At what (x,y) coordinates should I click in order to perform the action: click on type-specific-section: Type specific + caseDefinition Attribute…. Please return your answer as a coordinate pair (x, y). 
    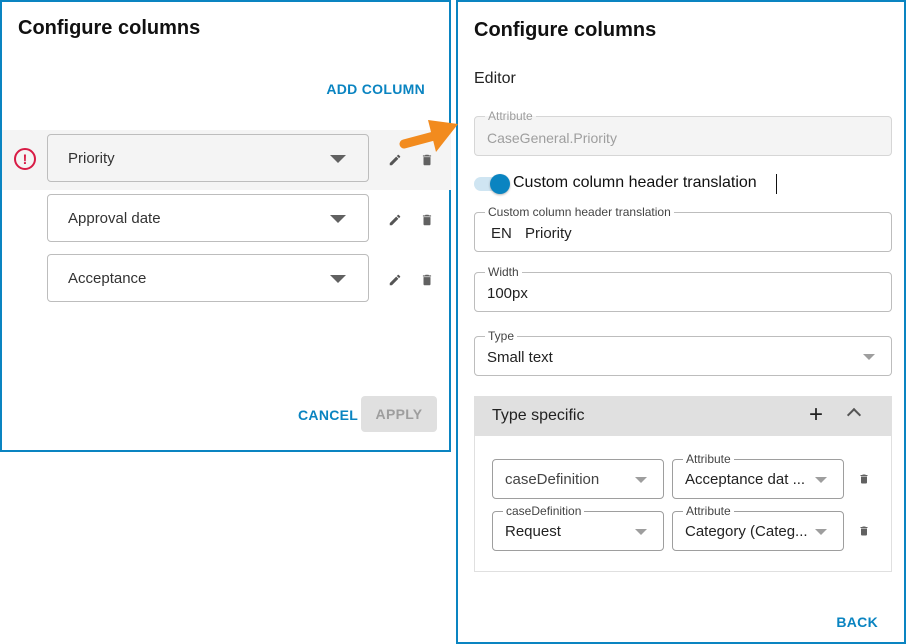
    Looking at the image, I should click on (683, 484).